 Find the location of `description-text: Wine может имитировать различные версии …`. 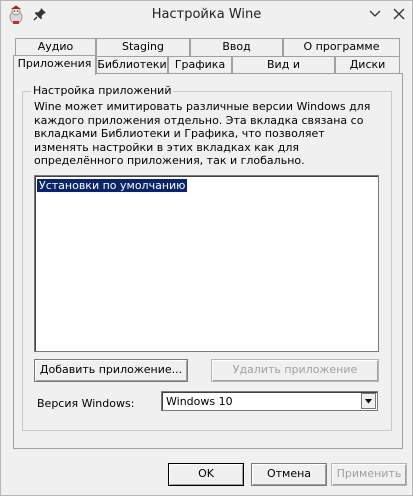

description-text: Wine может имитировать различные версии … is located at coordinates (202, 133).